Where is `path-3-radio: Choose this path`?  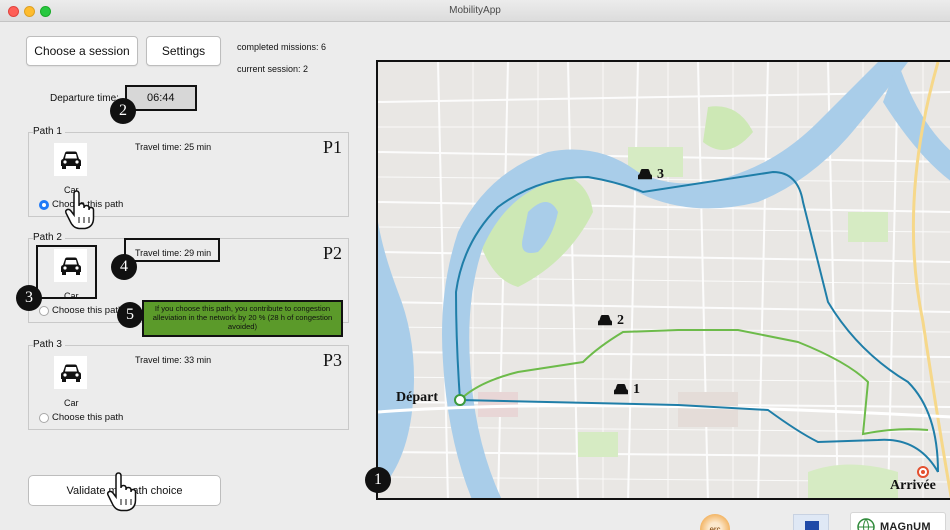
path-3-radio: Choose this path is located at coordinates (81, 417).